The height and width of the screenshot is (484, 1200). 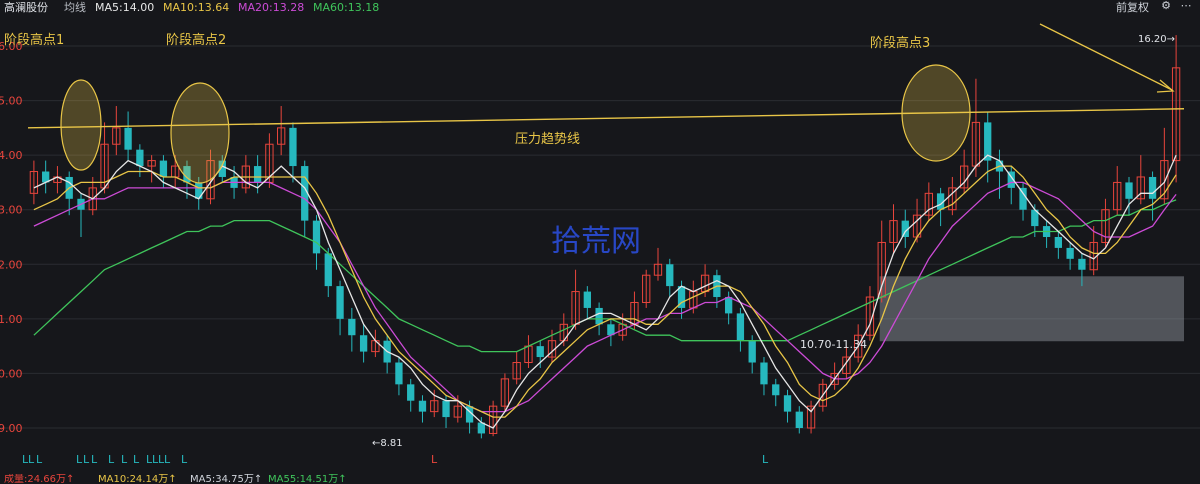 What do you see at coordinates (11, 210) in the screenshot?
I see `y-tick-label: 3.00` at bounding box center [11, 210].